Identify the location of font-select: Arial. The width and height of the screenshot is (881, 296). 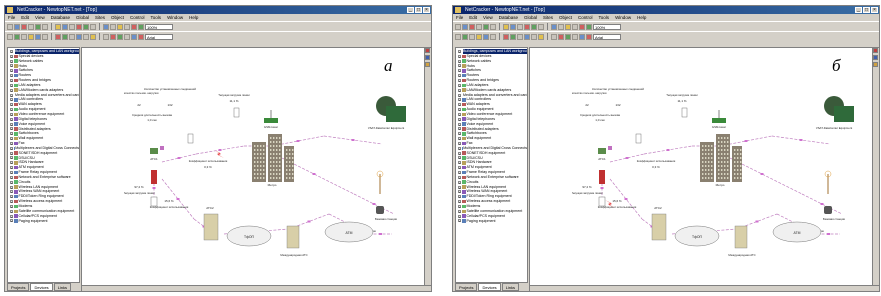
(159, 36).